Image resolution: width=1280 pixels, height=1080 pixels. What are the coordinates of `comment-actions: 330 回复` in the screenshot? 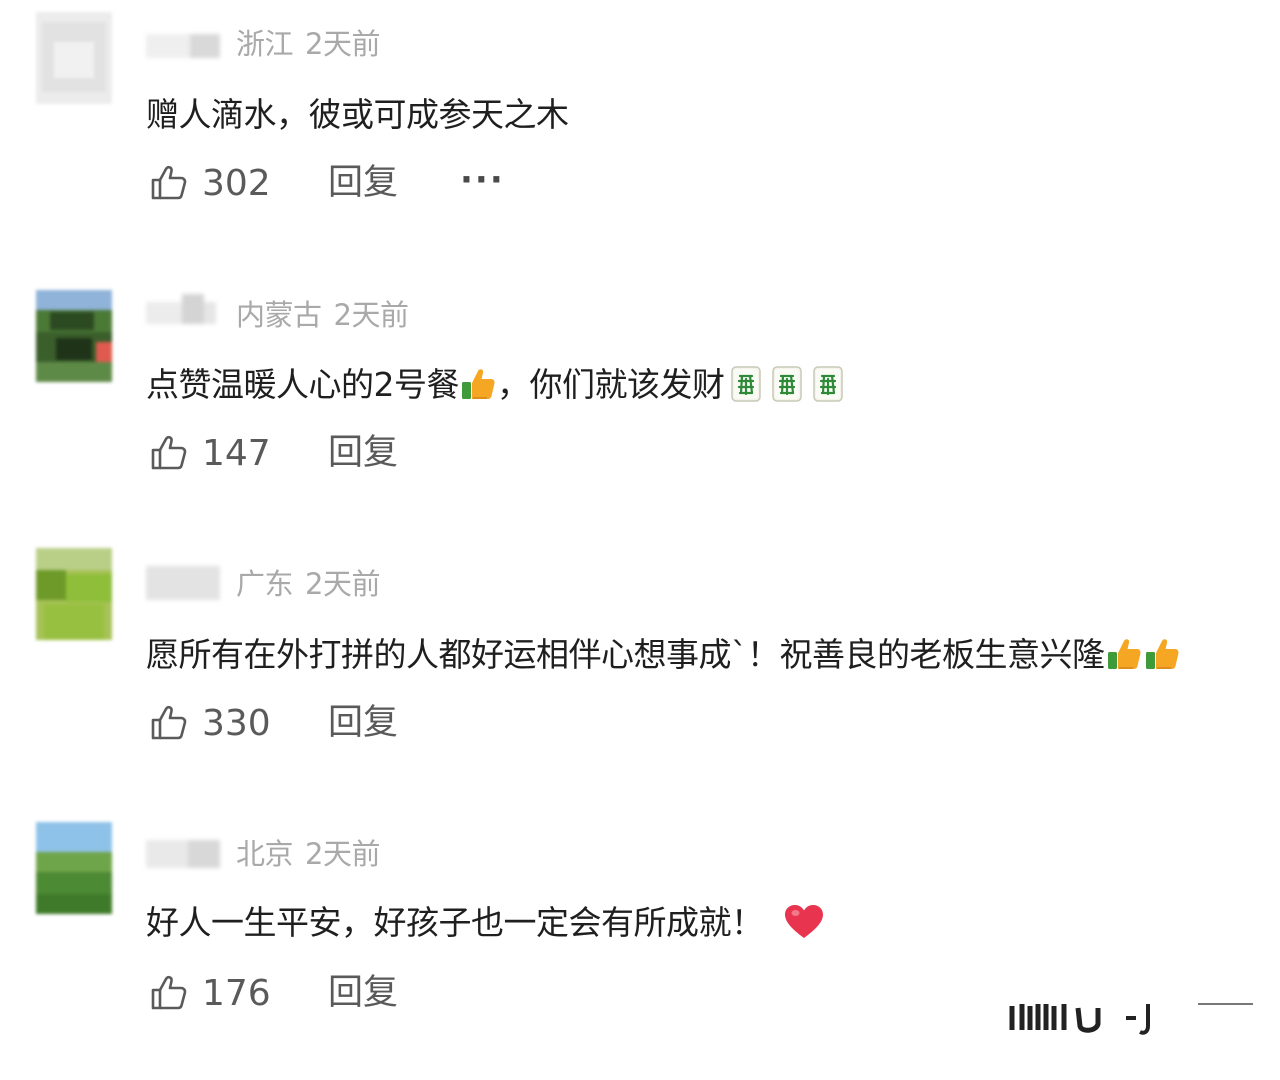 It's located at (398, 723).